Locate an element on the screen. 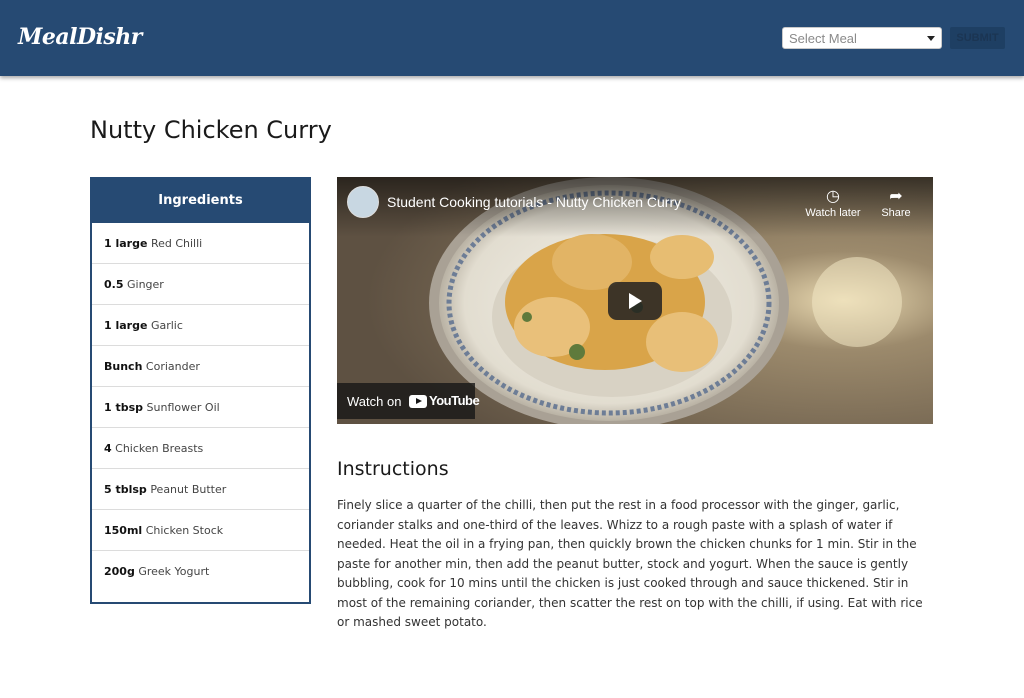 Image resolution: width=1024 pixels, height=698 pixels. ingredient-qty: 0.5 is located at coordinates (114, 284).